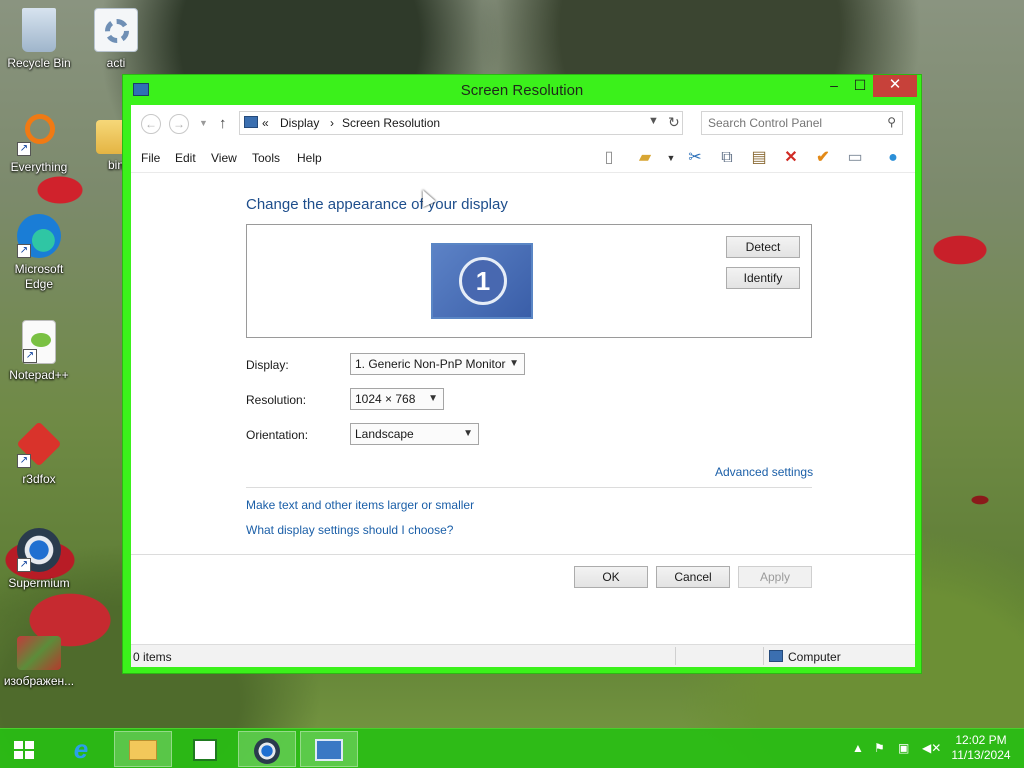 The image size is (1024, 768). I want to click on cancel-button: Cancel, so click(693, 577).